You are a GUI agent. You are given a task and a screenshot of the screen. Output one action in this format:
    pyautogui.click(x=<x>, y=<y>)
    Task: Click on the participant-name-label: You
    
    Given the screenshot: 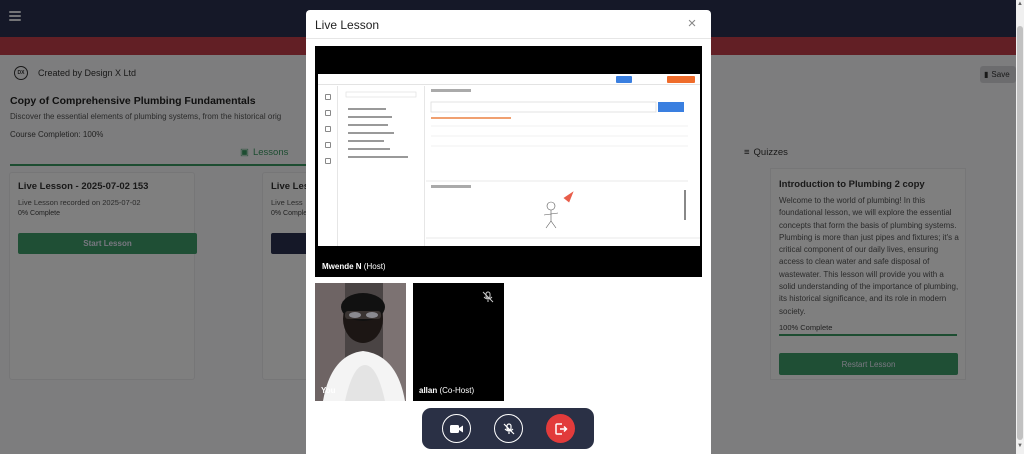 What is the action you would take?
    pyautogui.click(x=328, y=390)
    